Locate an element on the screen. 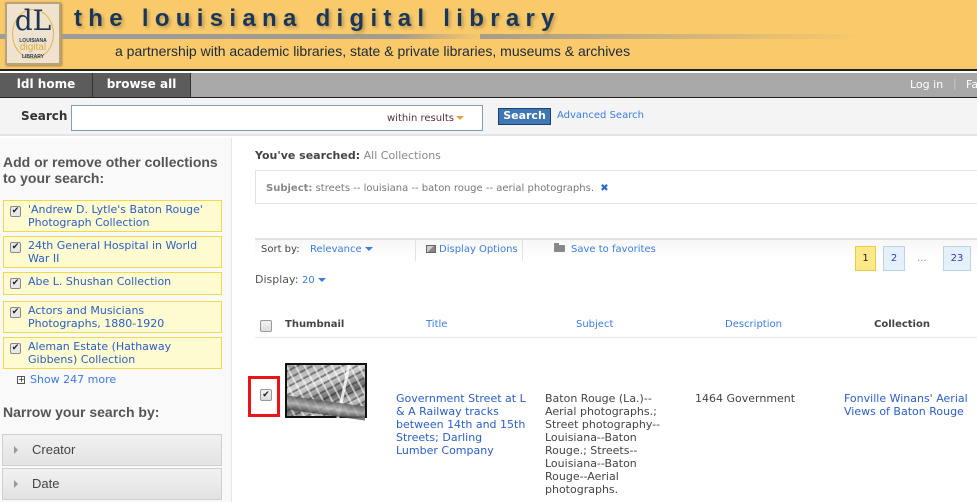 This screenshot has width=977, height=502. thumbnail-band is located at coordinates (326, 408).